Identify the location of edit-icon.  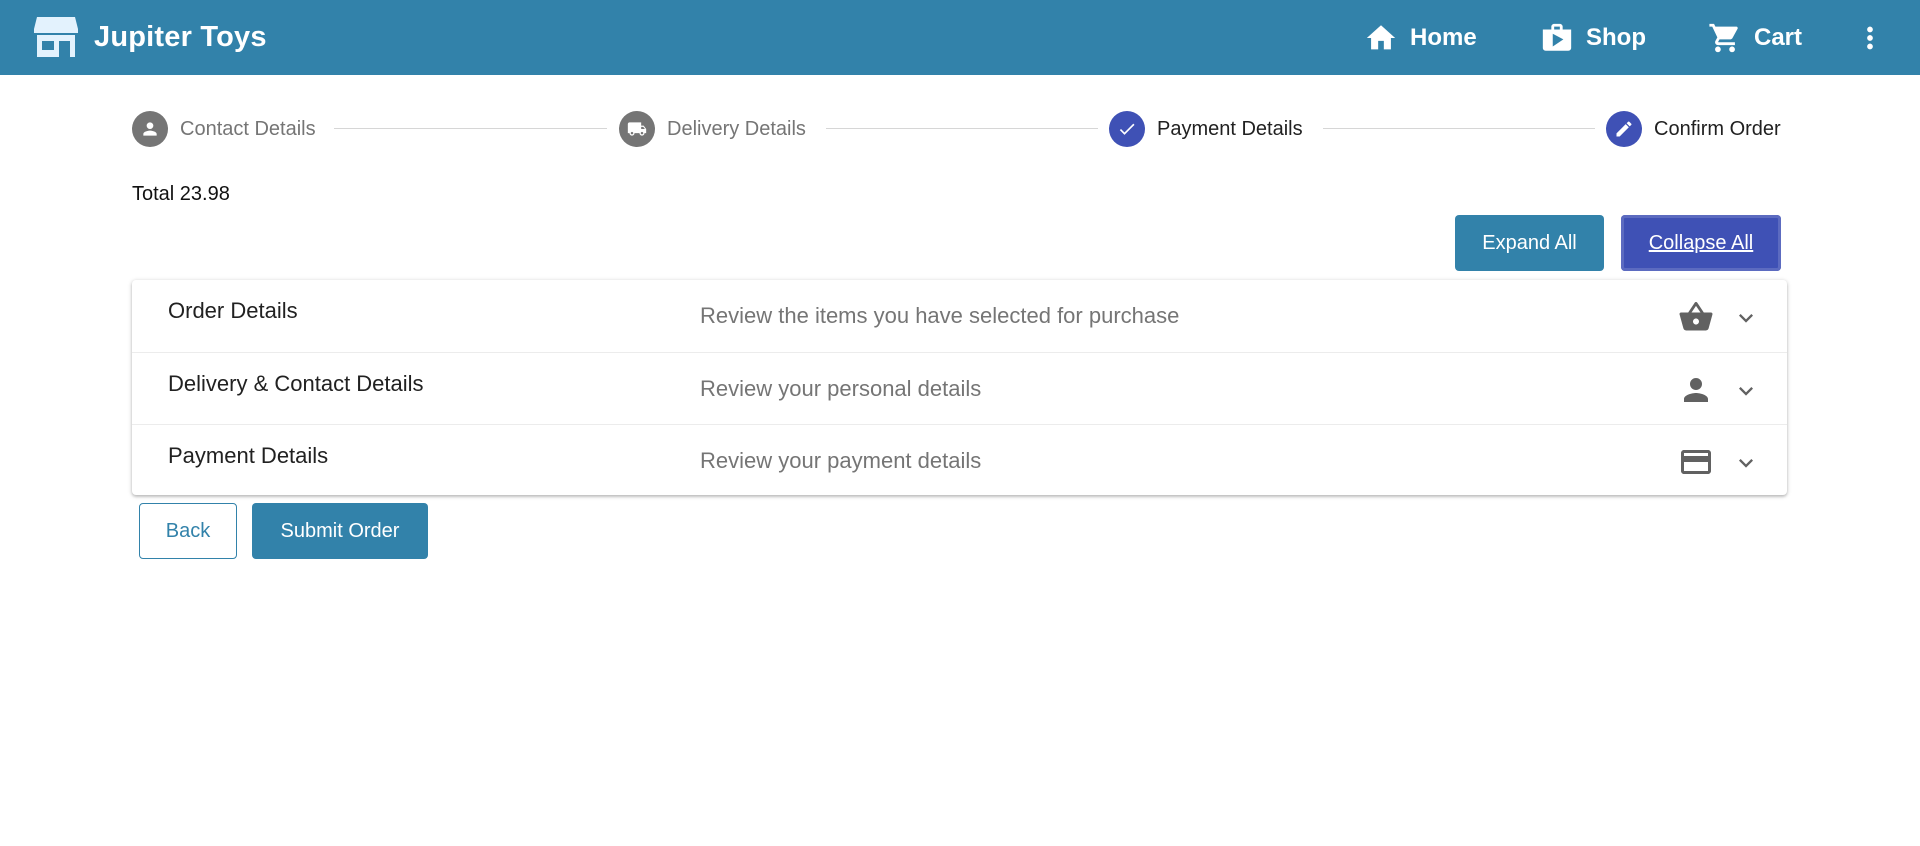
(1624, 129).